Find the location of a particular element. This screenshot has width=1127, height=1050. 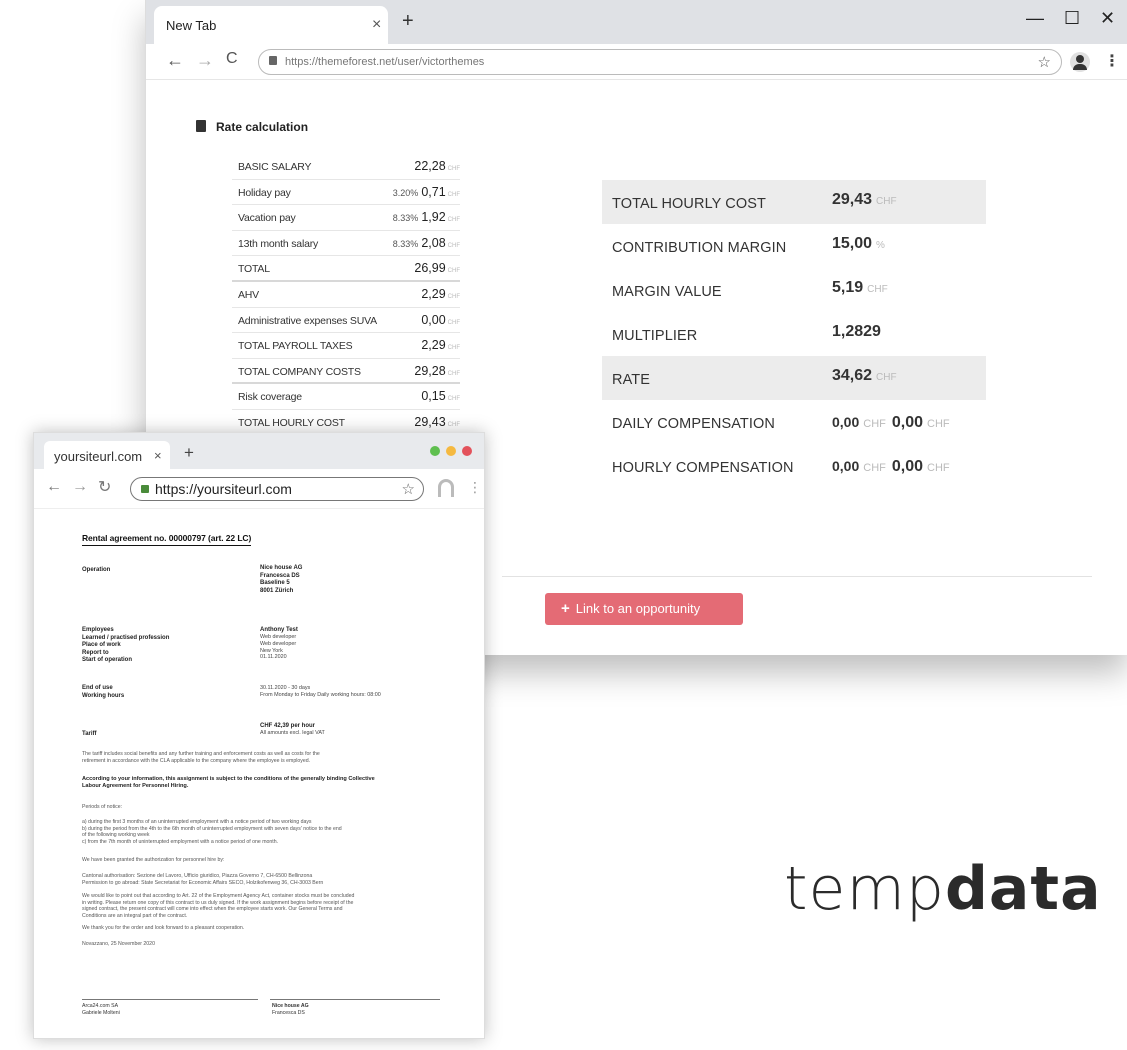

link-opportunity-button: + Link to an opportunity is located at coordinates (644, 609).